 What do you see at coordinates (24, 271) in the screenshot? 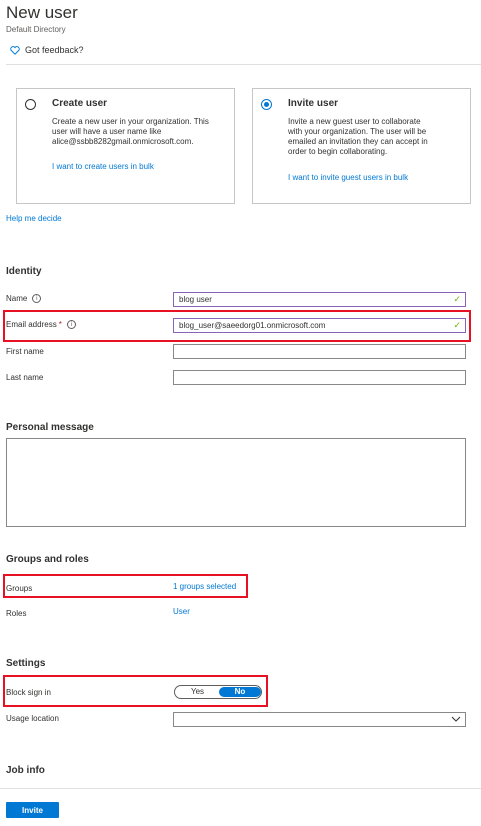
I see `identity-heading: Identity` at bounding box center [24, 271].